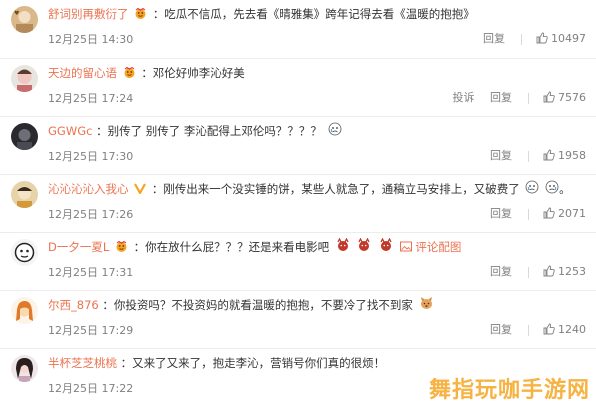 This screenshot has height=408, width=596. I want to click on like-count: 1240, so click(572, 329).